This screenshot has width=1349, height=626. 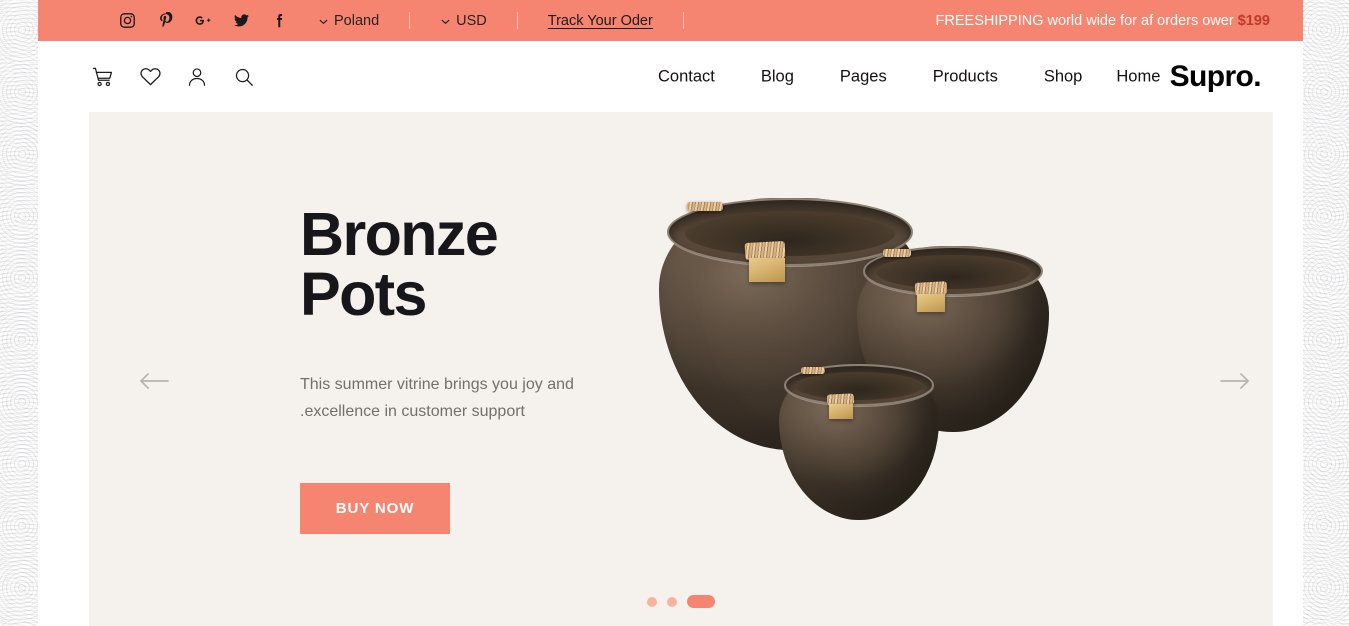 I want to click on carousel-prev-arrow, so click(x=154, y=382).